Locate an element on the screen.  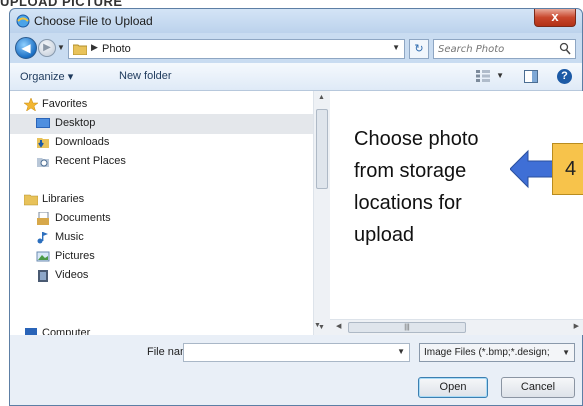
new-folder-button: New folder is located at coordinates (145, 76).